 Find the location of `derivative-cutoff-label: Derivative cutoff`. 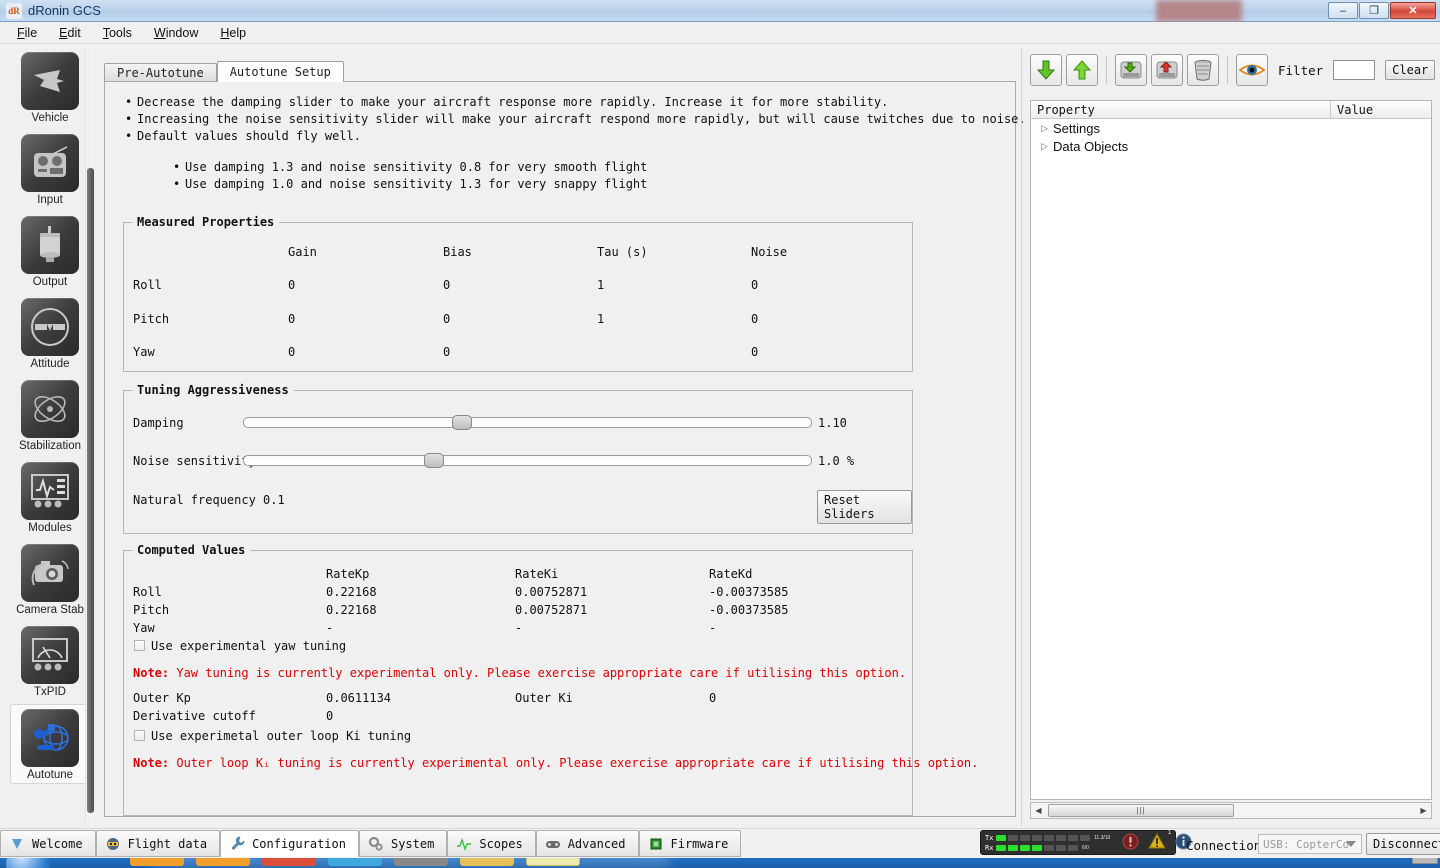

derivative-cutoff-label: Derivative cutoff is located at coordinates (194, 716).